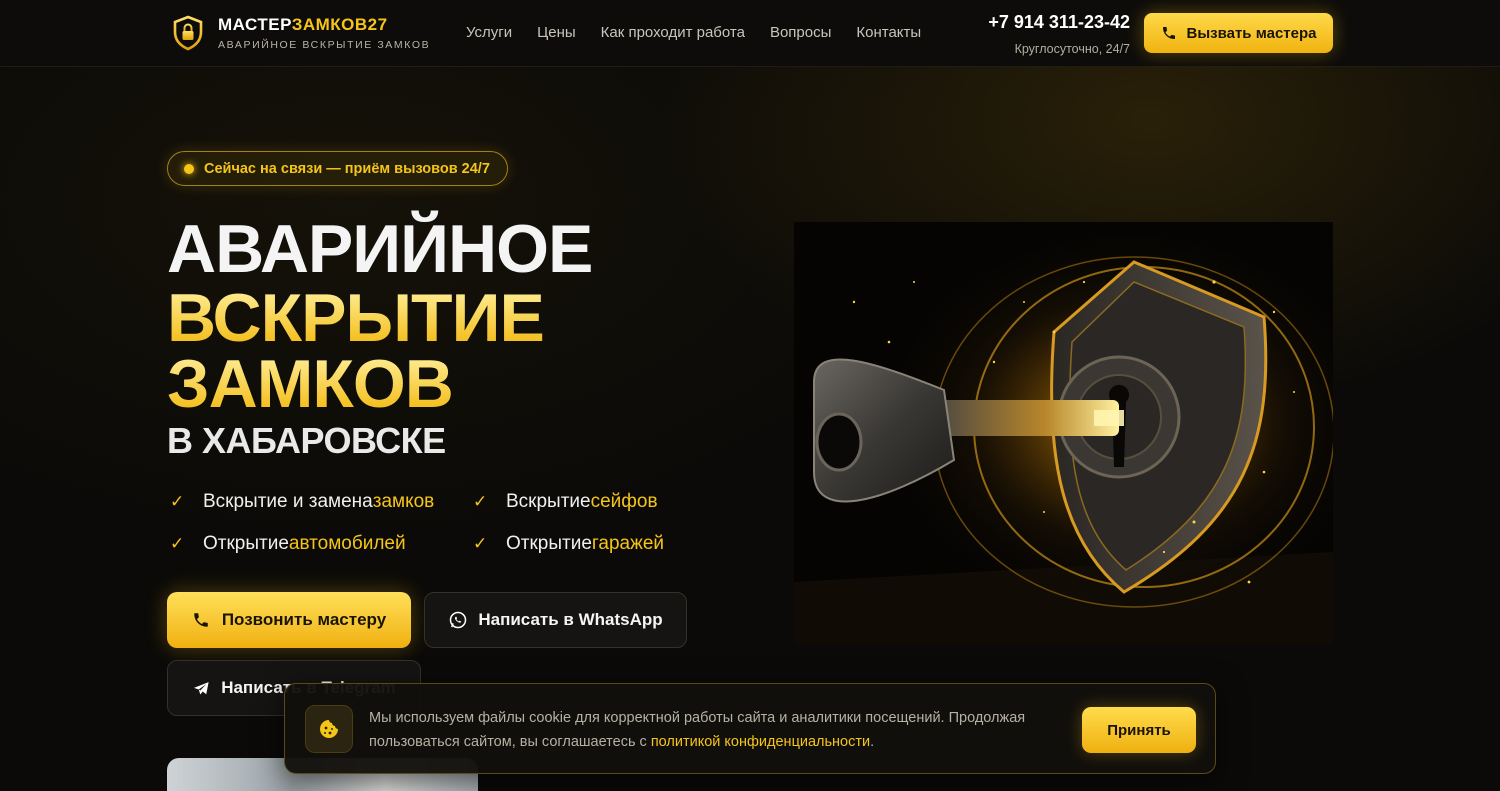 This screenshot has width=1500, height=791. What do you see at coordinates (673, 32) in the screenshot?
I see `nav-process: Как проходит работа` at bounding box center [673, 32].